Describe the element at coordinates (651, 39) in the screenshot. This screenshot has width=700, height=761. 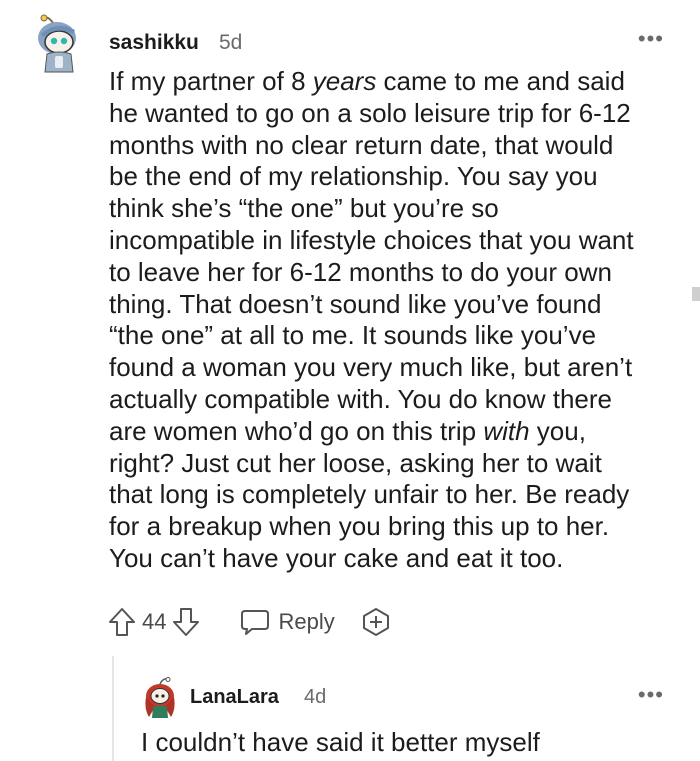
I see `more-options-icon: •••` at that location.